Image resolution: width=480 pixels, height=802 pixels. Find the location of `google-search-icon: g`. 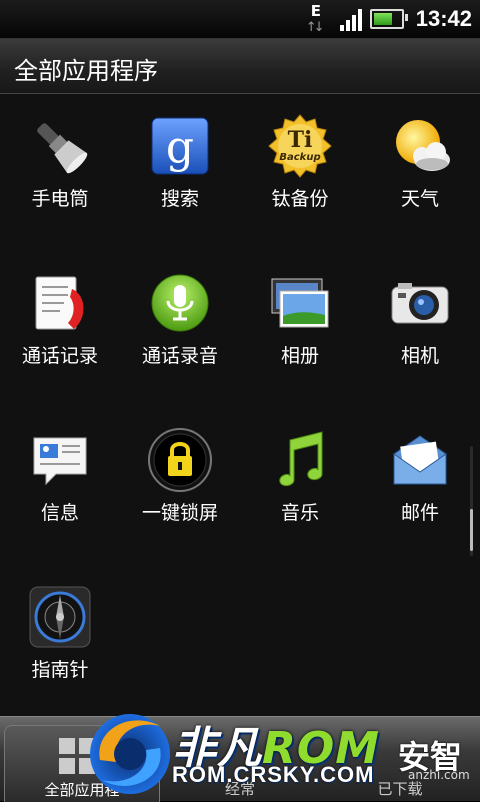

google-search-icon: g is located at coordinates (180, 146).